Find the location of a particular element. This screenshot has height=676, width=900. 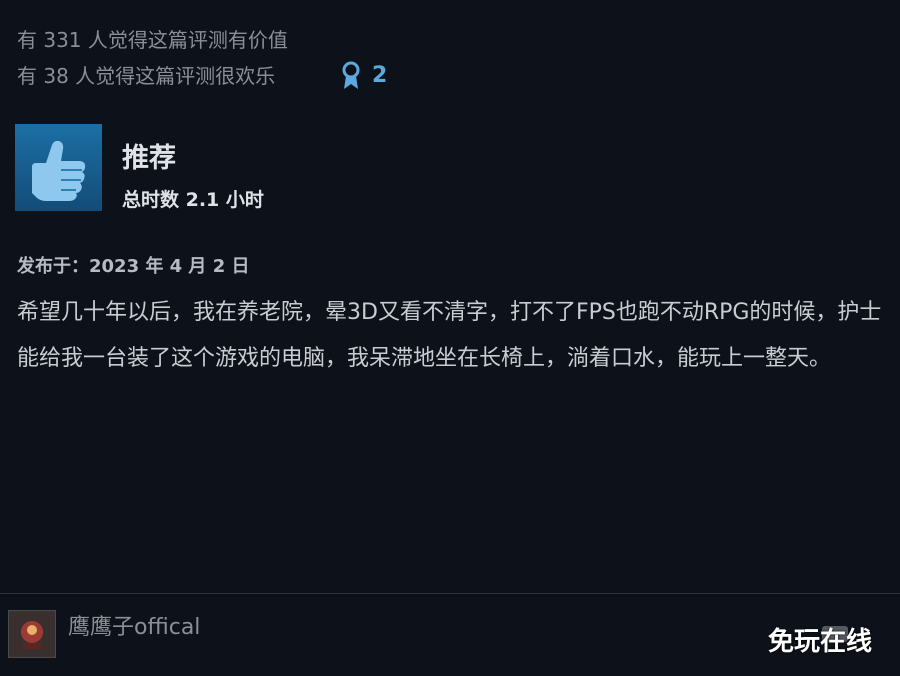

award-ribbon-icon is located at coordinates (351, 75).